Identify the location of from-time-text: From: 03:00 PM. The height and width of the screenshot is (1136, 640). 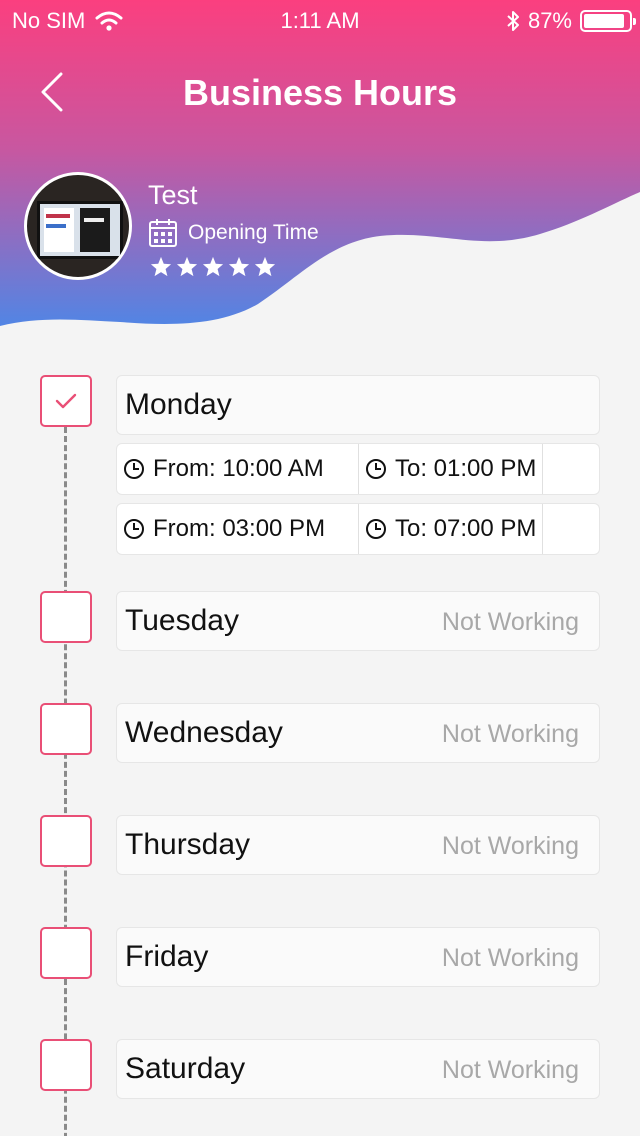
(239, 528).